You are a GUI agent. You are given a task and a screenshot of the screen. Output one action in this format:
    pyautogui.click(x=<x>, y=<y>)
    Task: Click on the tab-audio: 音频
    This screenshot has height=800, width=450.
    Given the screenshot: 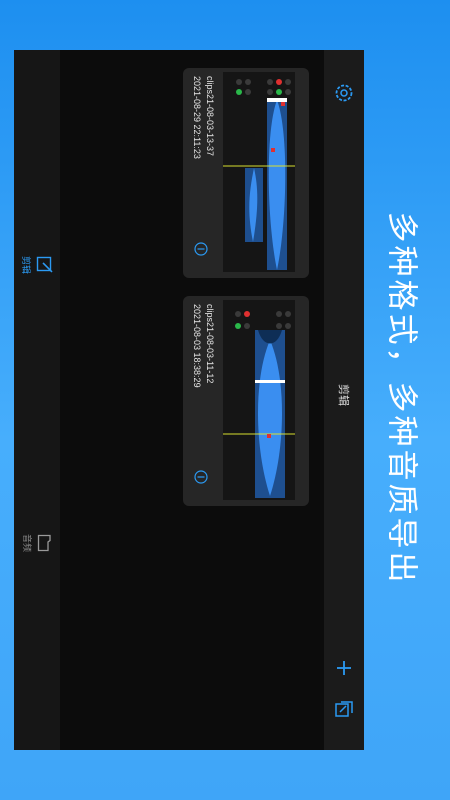 What is the action you would take?
    pyautogui.click(x=37, y=543)
    